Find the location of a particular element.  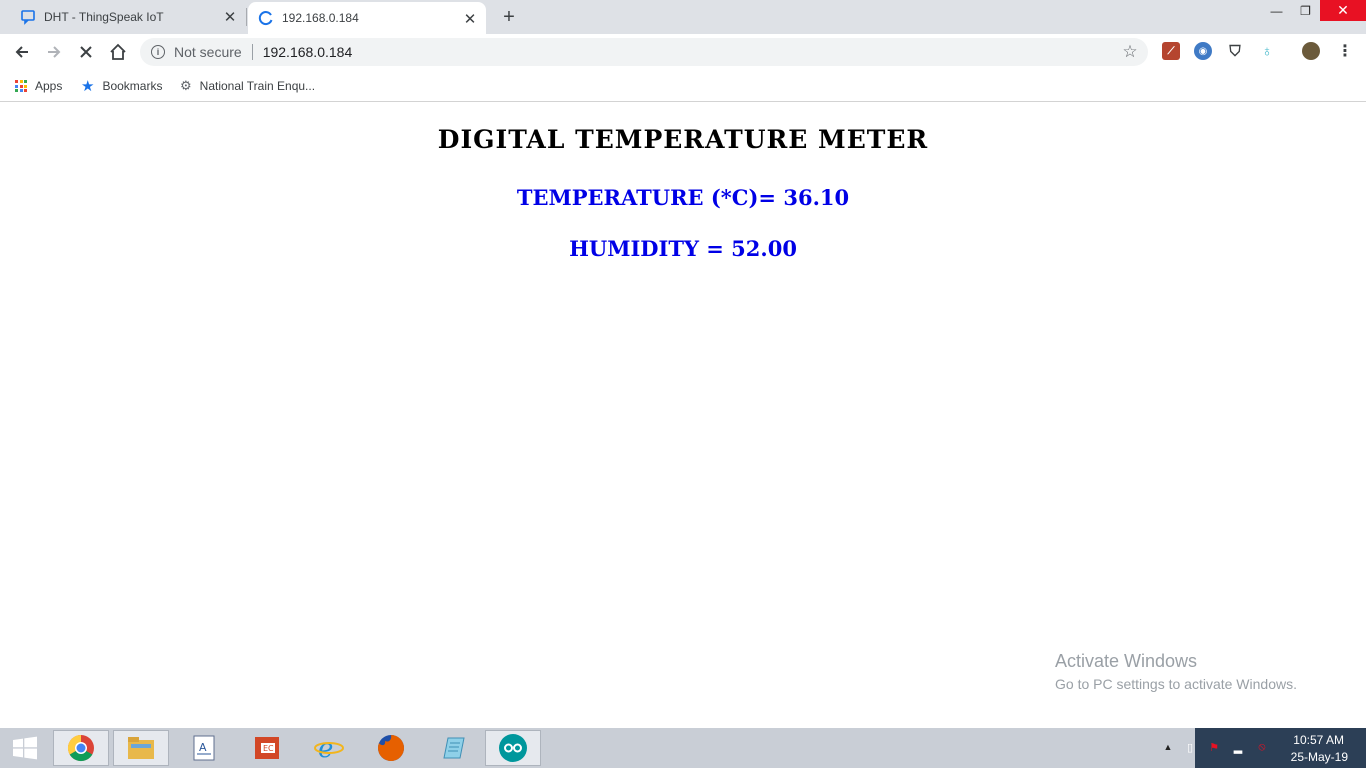

apps-grid-icon is located at coordinates (21, 86).